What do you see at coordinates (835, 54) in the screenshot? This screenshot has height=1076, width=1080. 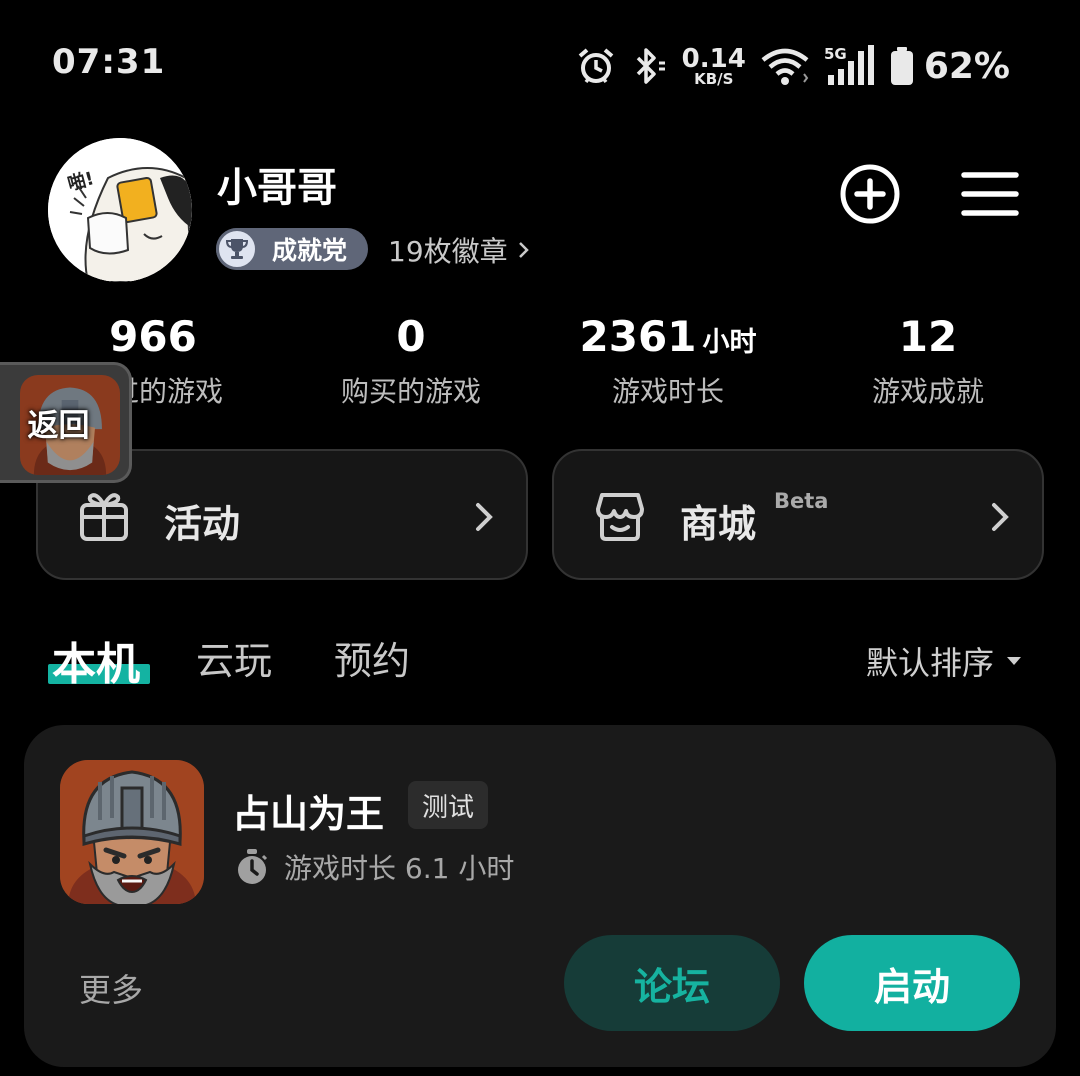 I see `network-type-text: 5G` at bounding box center [835, 54].